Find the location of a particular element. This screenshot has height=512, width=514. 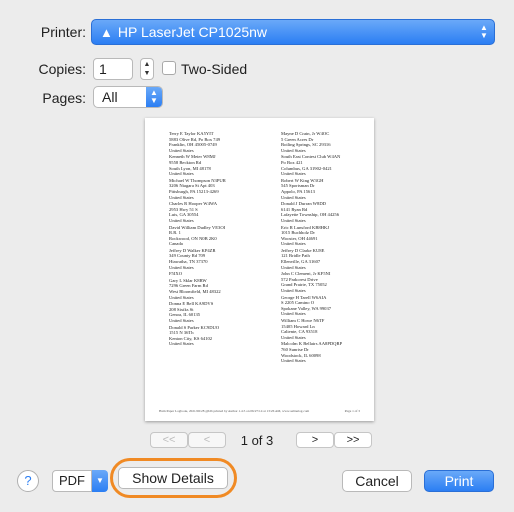

previous-page-button: < is located at coordinates (207, 440).